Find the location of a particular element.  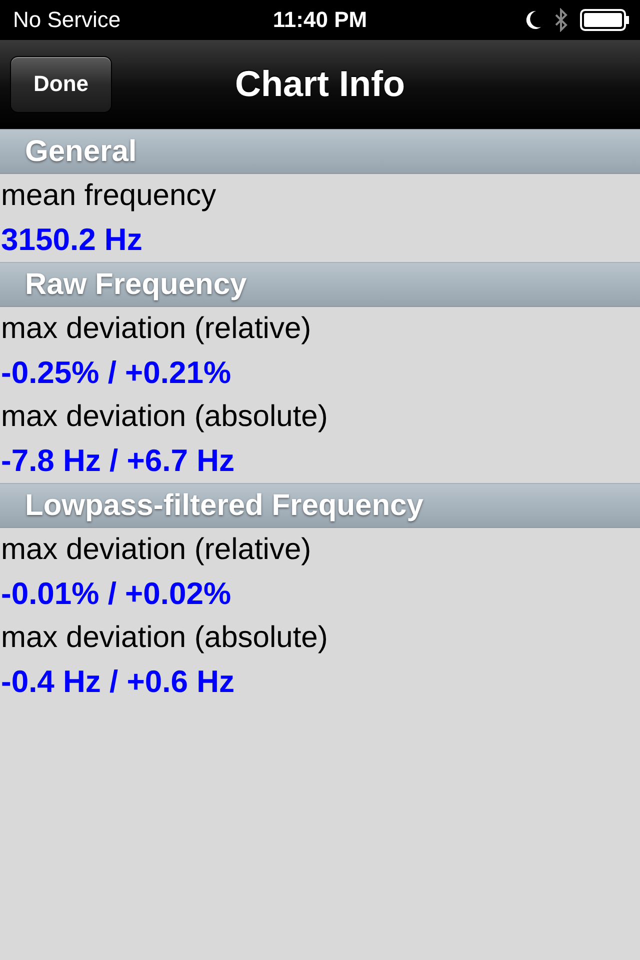

row-value: -0.01% / +0.02% is located at coordinates (116, 594).